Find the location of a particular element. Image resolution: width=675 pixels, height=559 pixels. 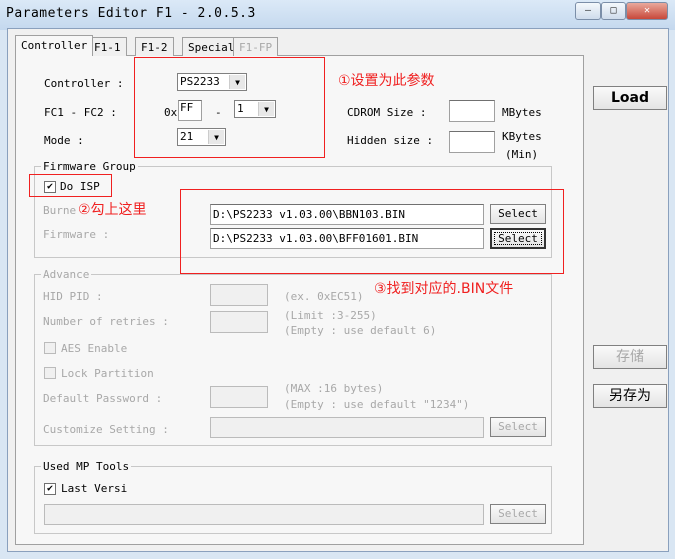

retries-hint-1: (Limit :3-255) is located at coordinates (330, 315).